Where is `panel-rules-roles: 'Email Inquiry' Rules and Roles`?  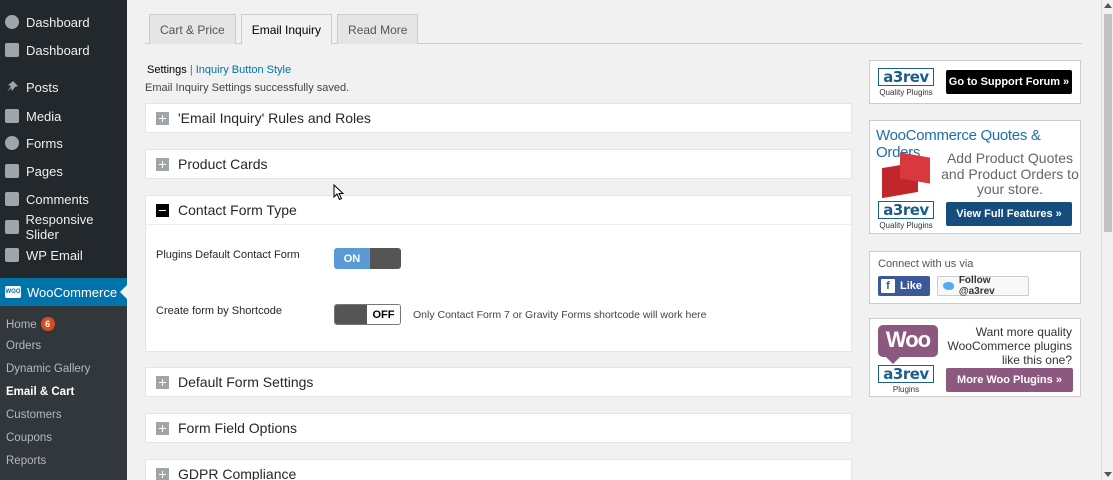
panel-rules-roles: 'Email Inquiry' Rules and Roles is located at coordinates (498, 118).